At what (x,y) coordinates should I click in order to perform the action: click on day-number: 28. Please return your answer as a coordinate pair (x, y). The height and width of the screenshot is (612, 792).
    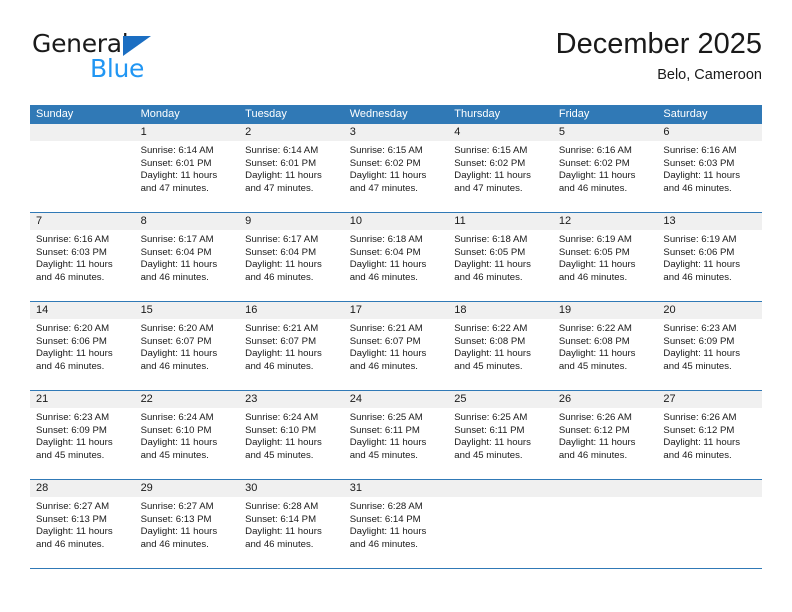
    Looking at the image, I should click on (82, 488).